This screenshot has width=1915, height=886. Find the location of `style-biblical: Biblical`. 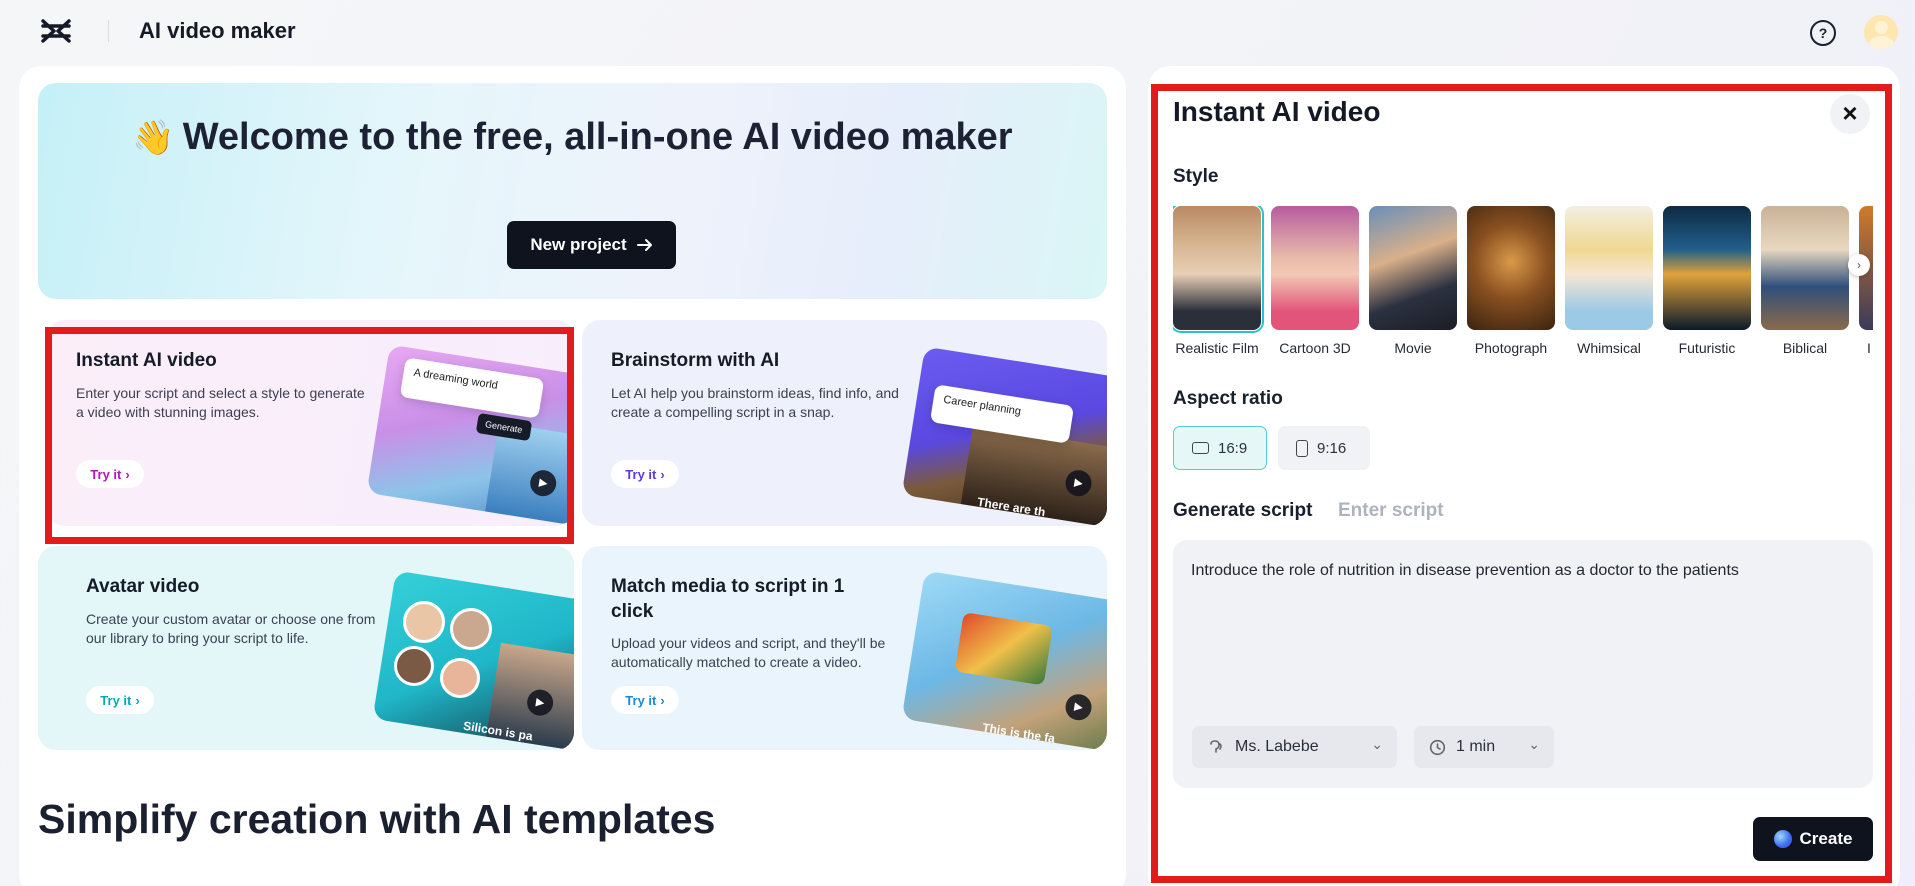

style-biblical: Biblical is located at coordinates (1805, 281).